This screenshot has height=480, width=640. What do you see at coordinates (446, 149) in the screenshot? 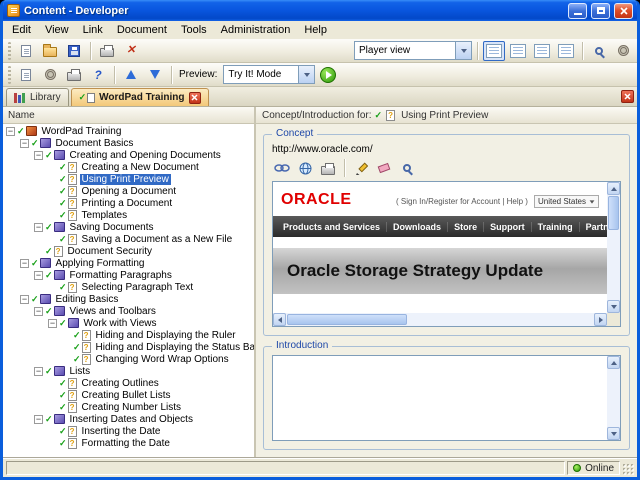
I see `concept-url: http://www.oracle.com/` at bounding box center [446, 149].